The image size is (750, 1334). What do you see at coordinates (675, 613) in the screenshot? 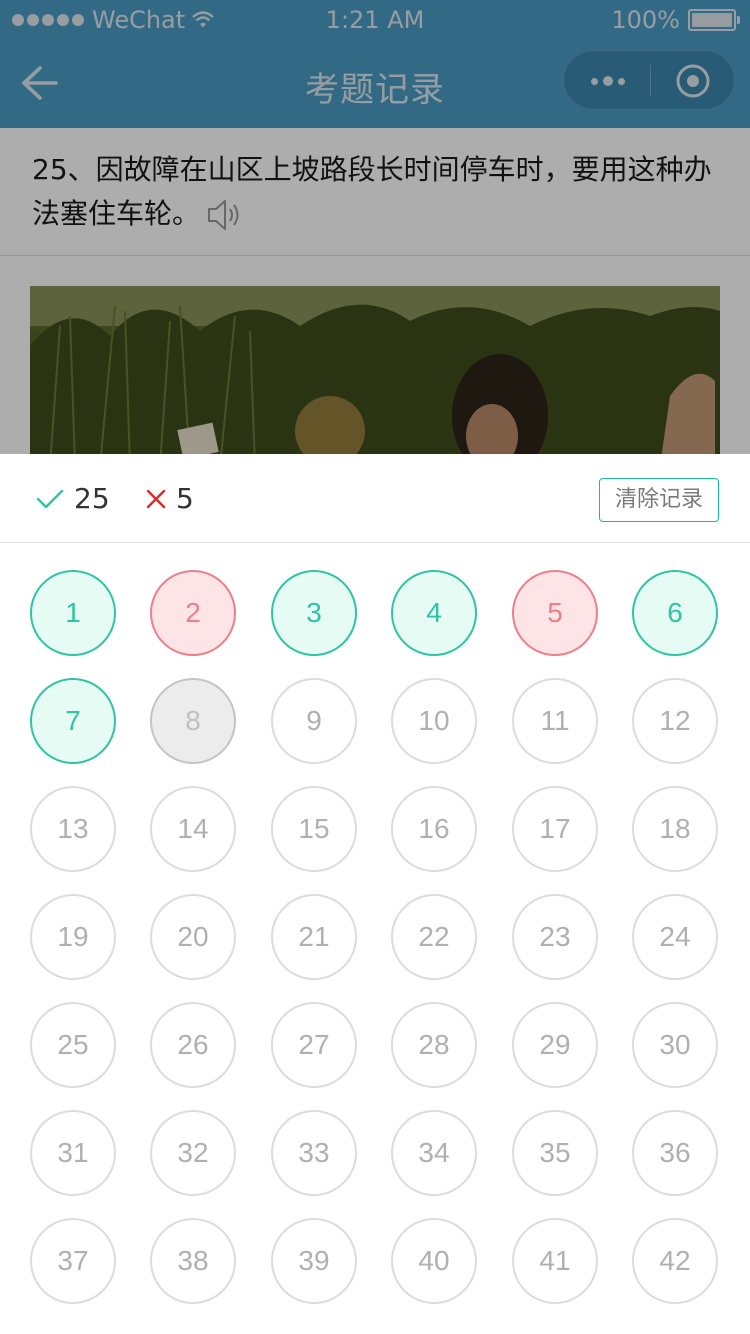
I see `question-number-6: 6` at bounding box center [675, 613].